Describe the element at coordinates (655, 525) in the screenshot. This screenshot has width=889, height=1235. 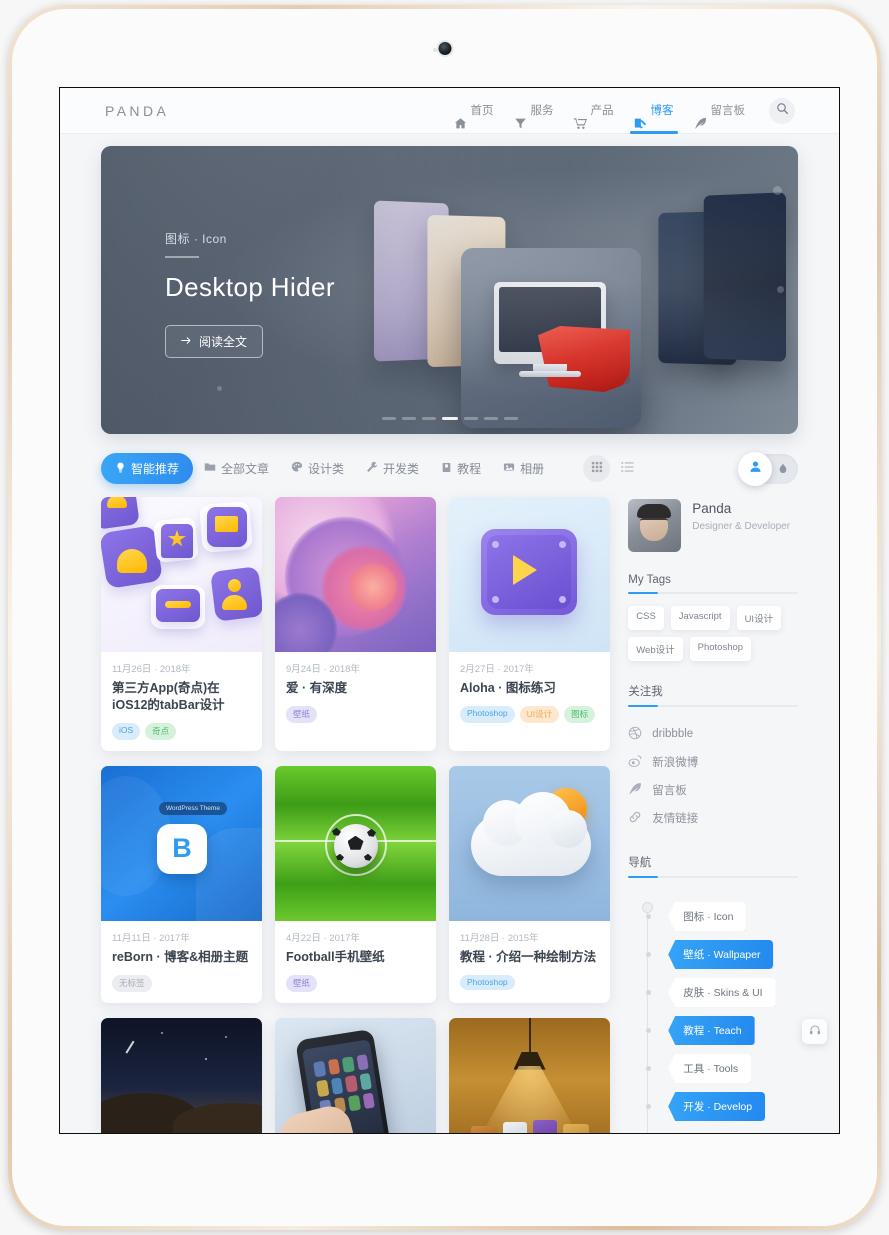
I see `avatar` at that location.